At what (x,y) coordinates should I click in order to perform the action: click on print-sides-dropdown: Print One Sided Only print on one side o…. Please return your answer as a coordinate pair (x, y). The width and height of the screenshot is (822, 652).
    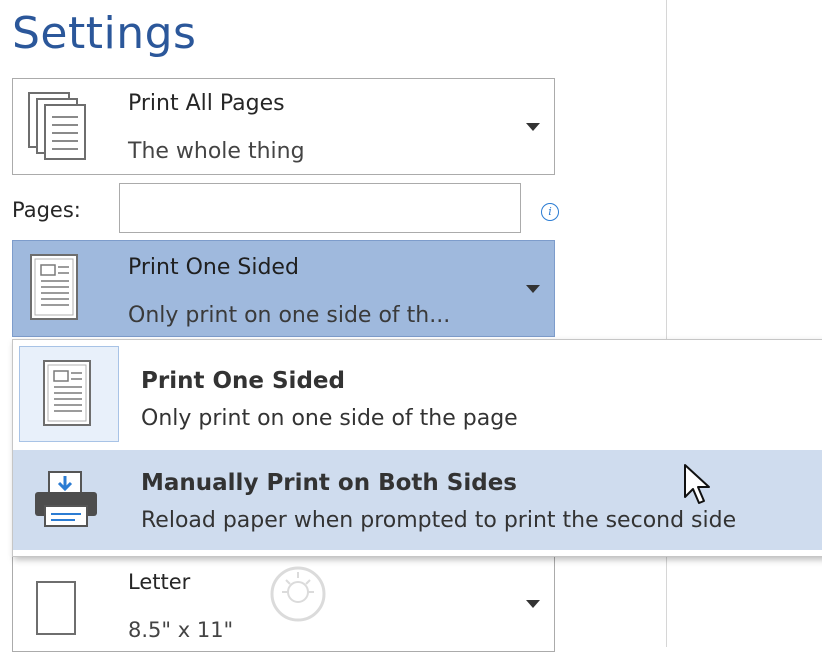
    Looking at the image, I should click on (283, 288).